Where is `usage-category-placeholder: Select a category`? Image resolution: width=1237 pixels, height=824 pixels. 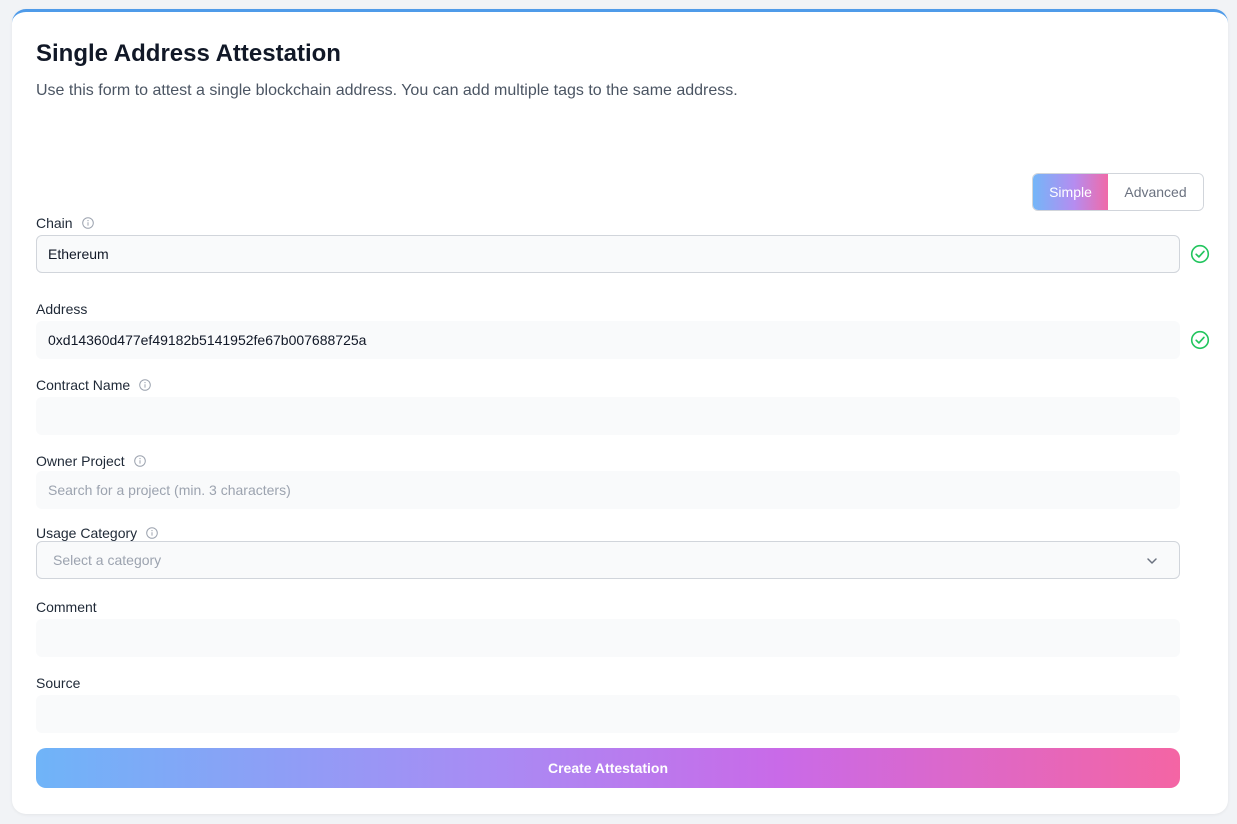 usage-category-placeholder: Select a category is located at coordinates (107, 560).